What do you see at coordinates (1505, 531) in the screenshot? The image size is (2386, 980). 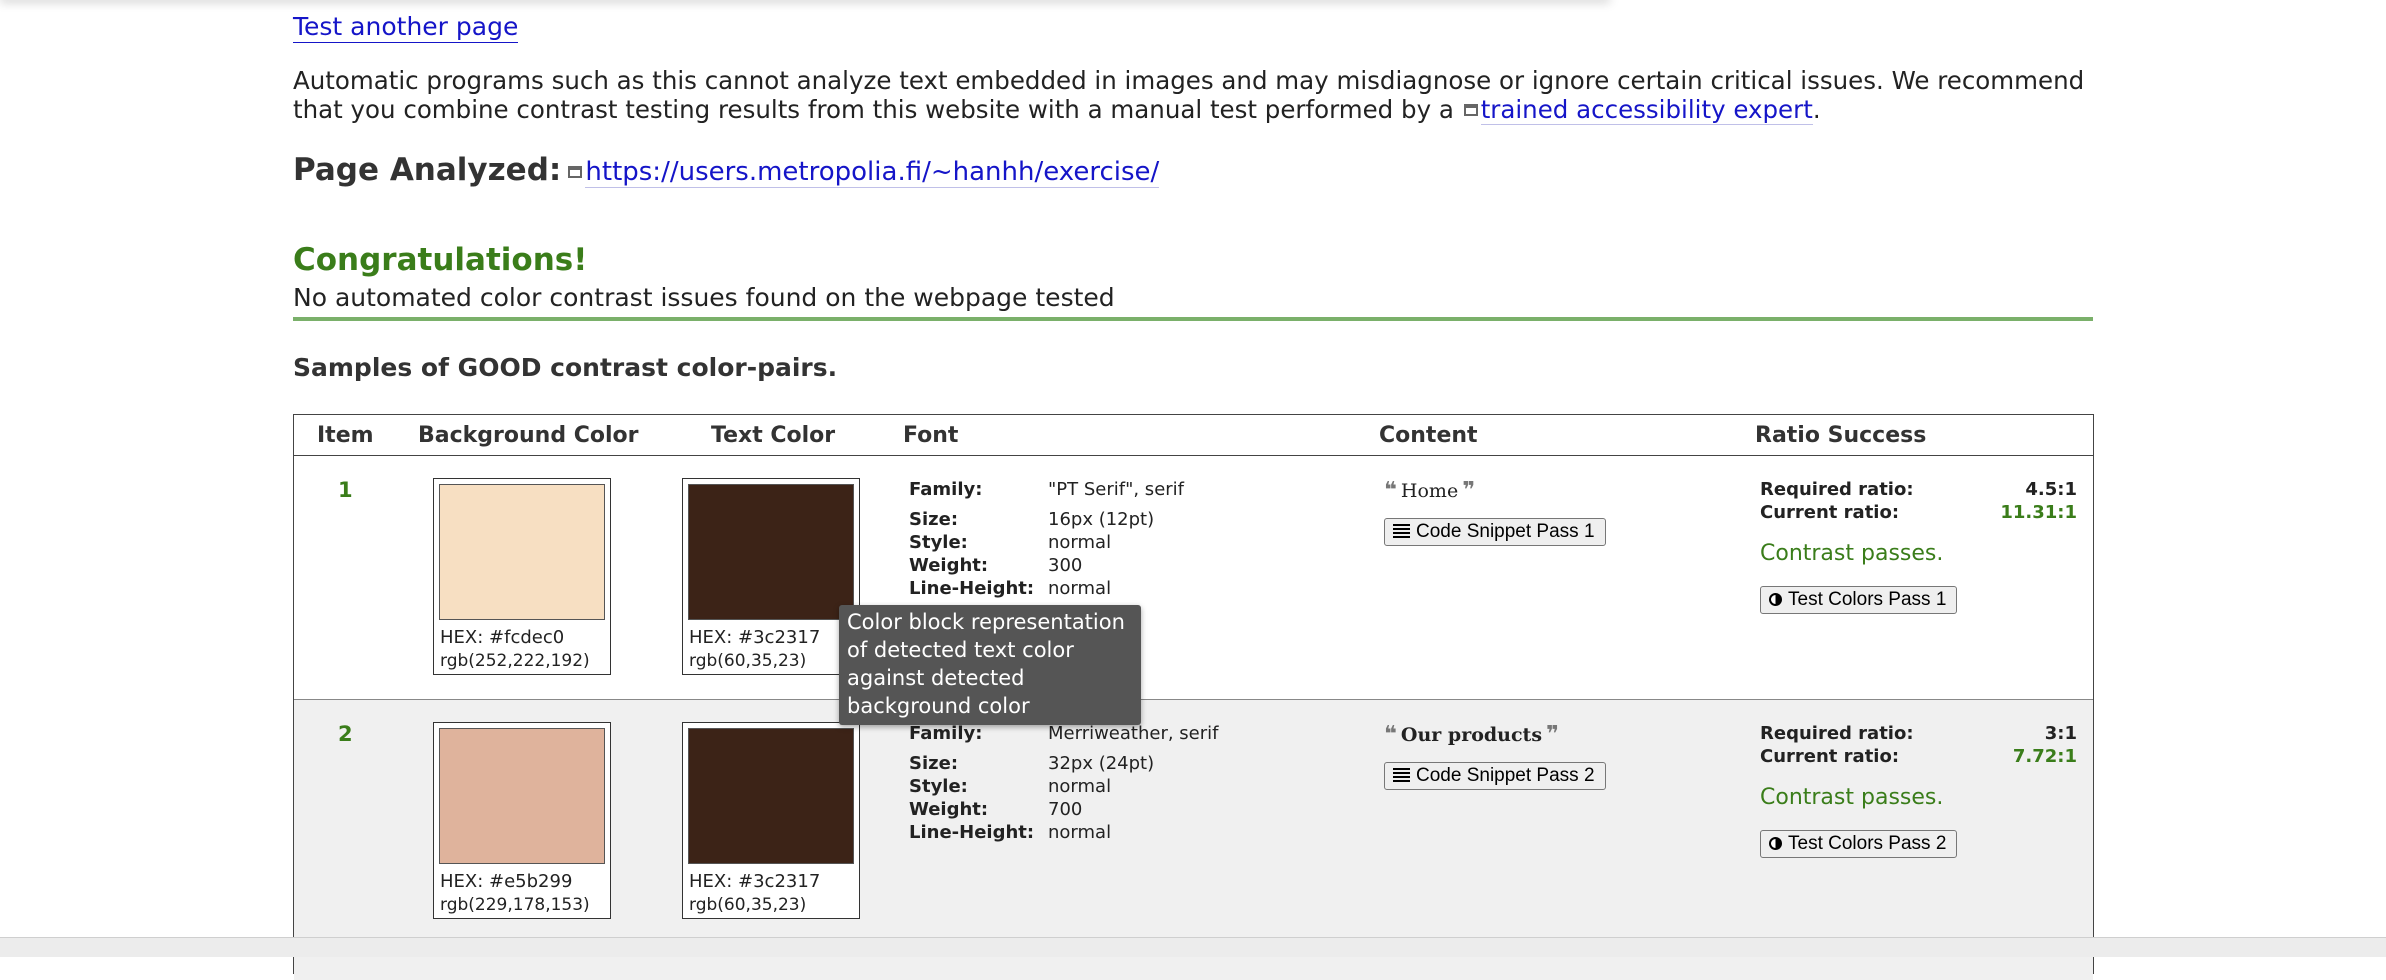 I see `code-snippet-label: Code Snippet Pass 1` at bounding box center [1505, 531].